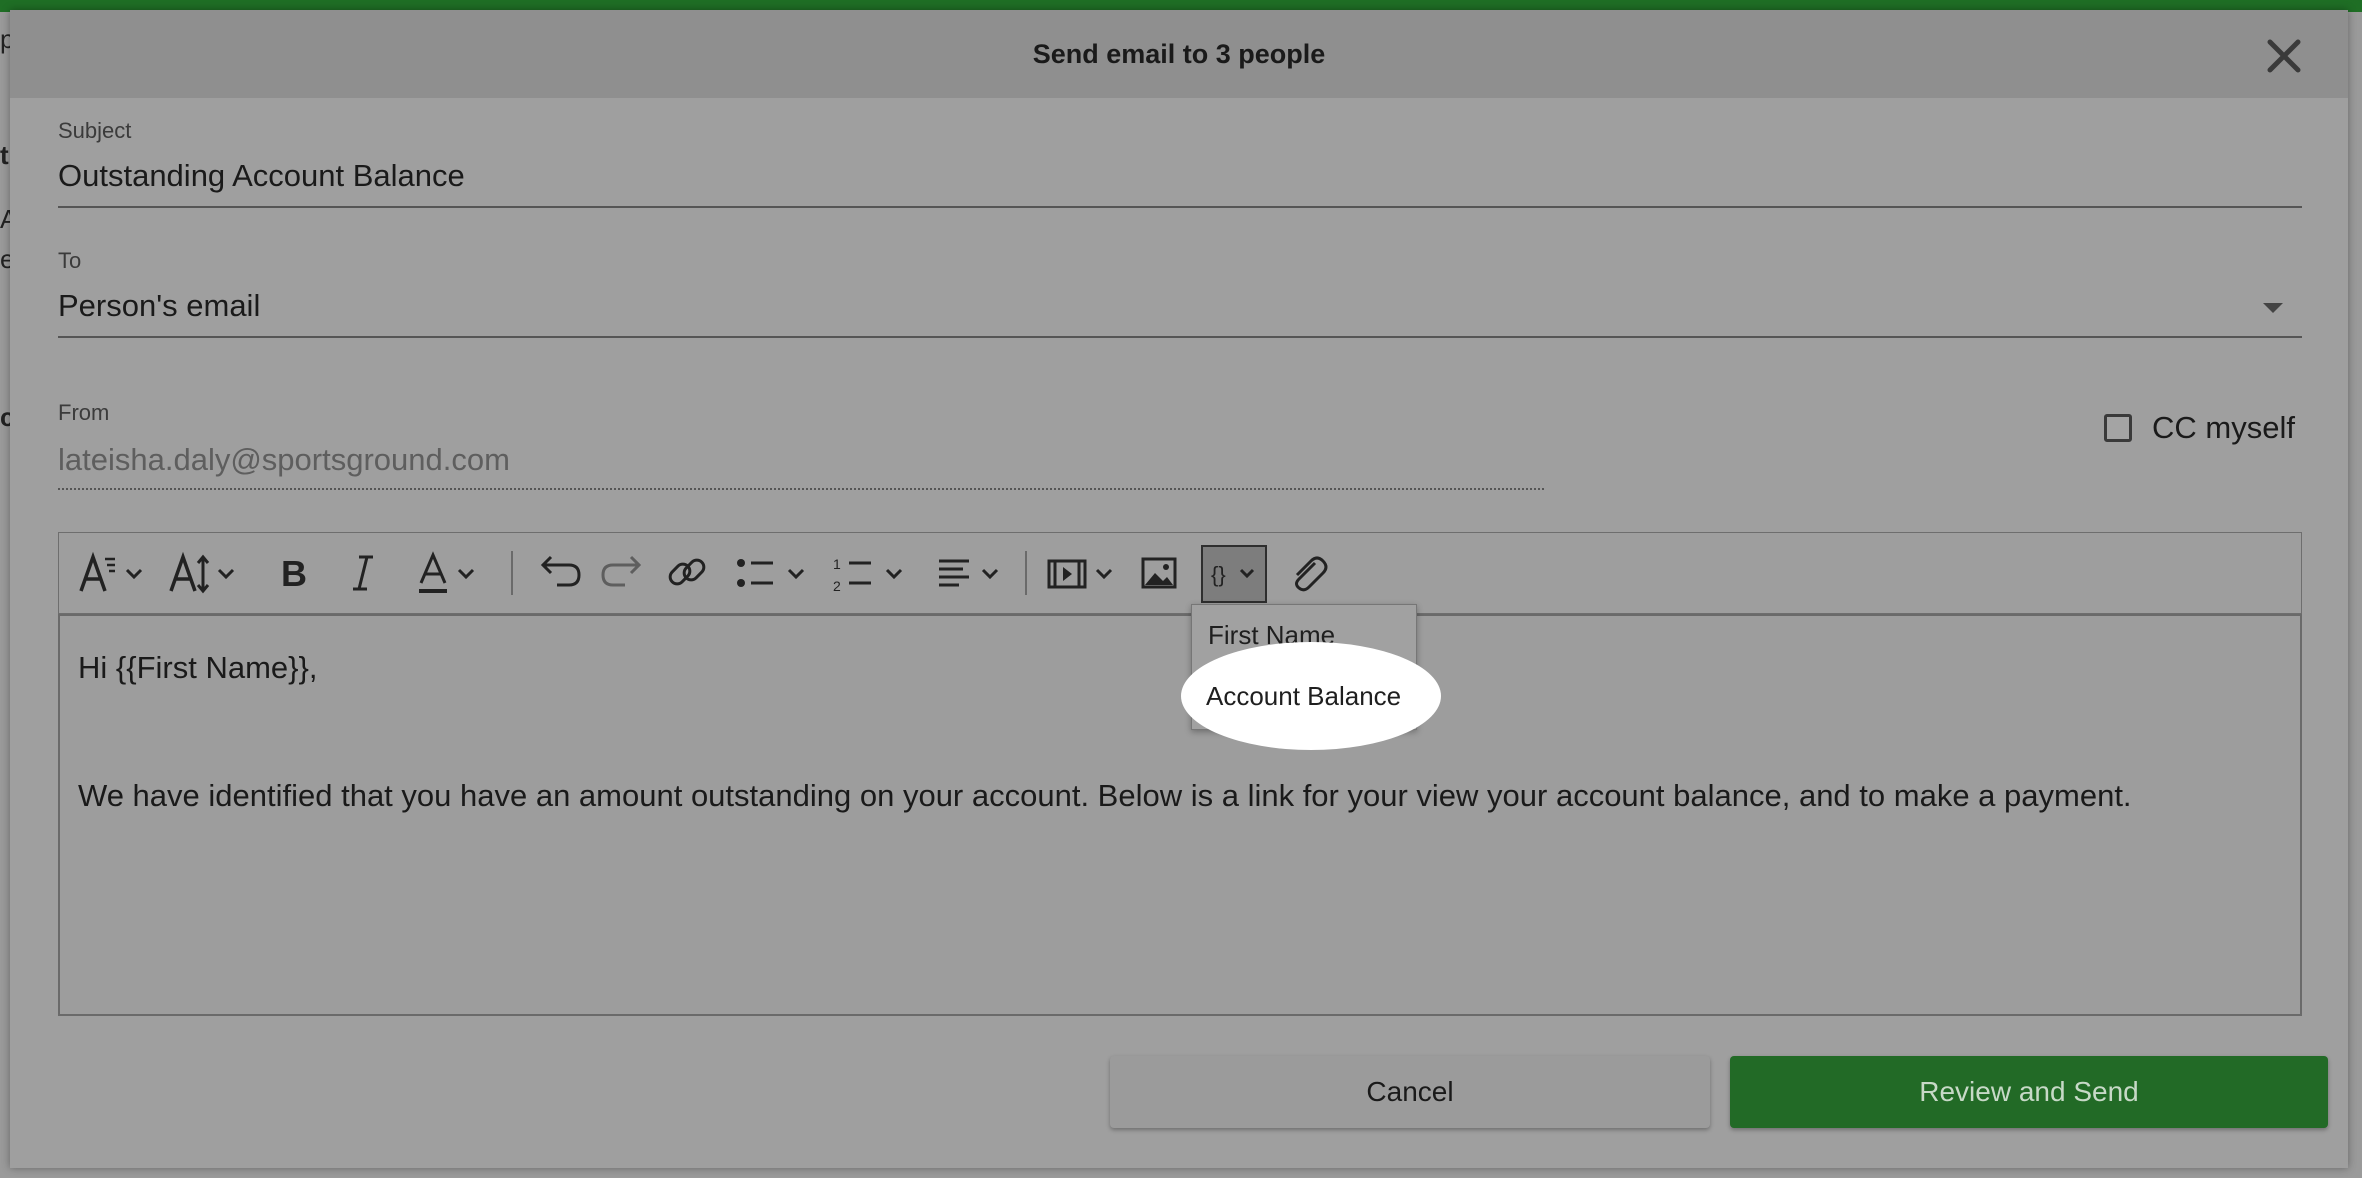  What do you see at coordinates (202, 572) in the screenshot?
I see `font-size-icon` at bounding box center [202, 572].